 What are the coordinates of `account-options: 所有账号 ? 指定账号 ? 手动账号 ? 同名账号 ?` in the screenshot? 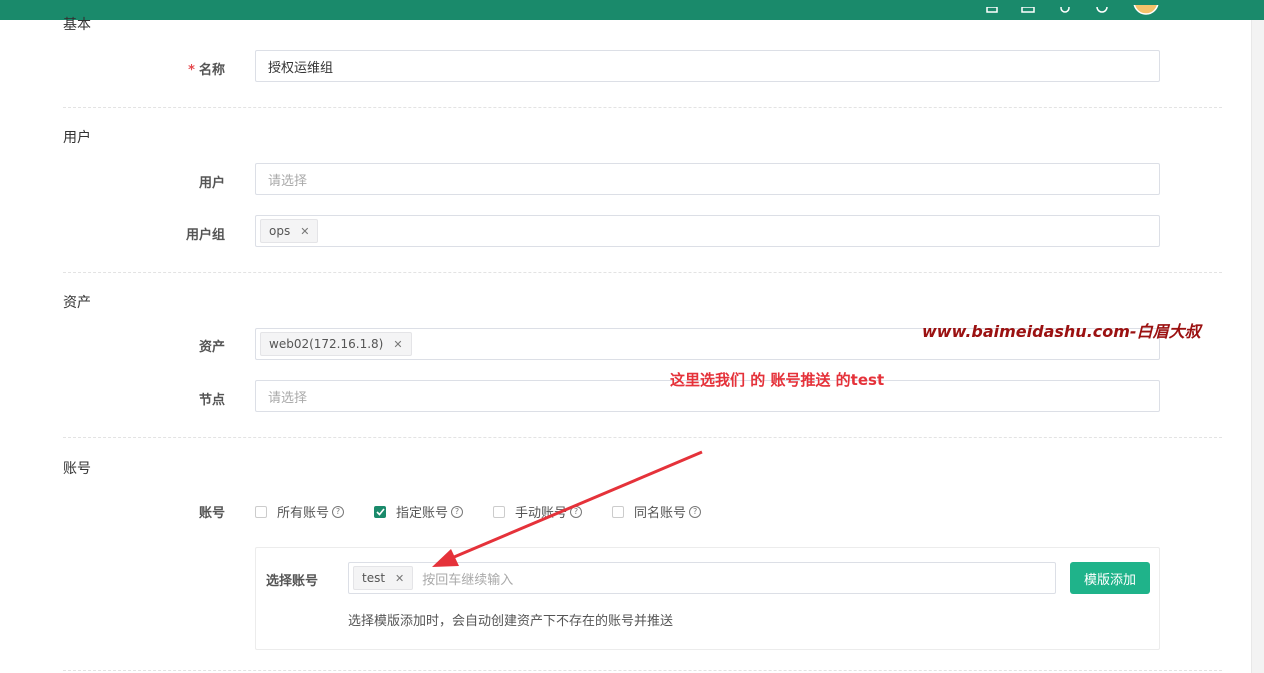 It's located at (493, 511).